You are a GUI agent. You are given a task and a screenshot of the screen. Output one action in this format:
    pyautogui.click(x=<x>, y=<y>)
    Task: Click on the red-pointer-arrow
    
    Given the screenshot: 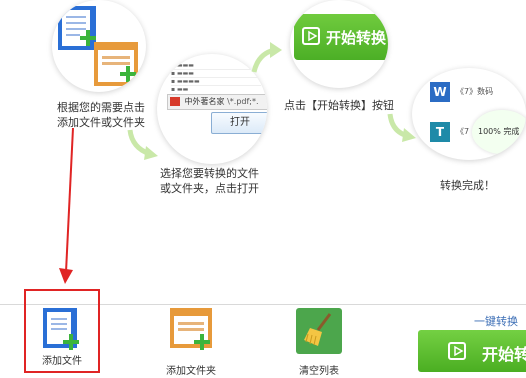 What is the action you would take?
    pyautogui.click(x=66, y=205)
    